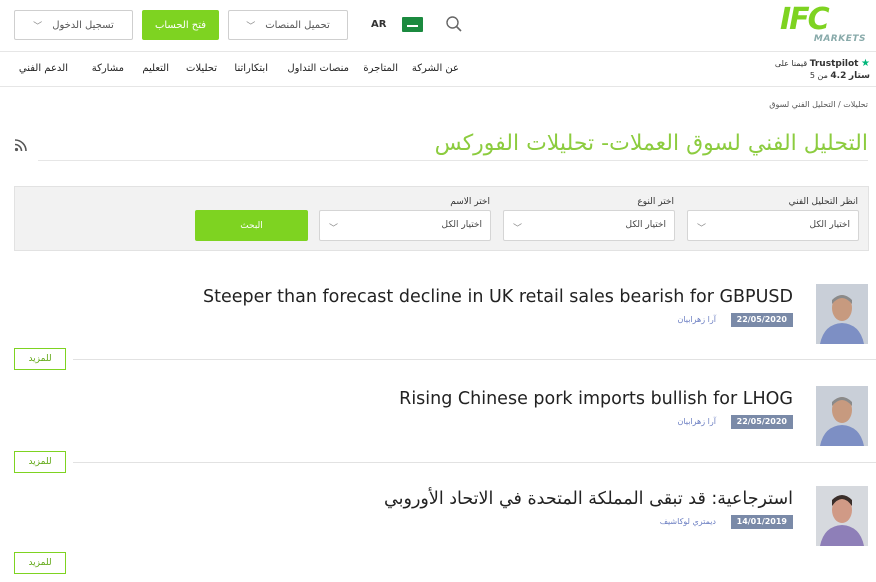 The height and width of the screenshot is (582, 876). Describe the element at coordinates (829, 225) in the screenshot. I see `analysis-value: اختيار الكل` at that location.